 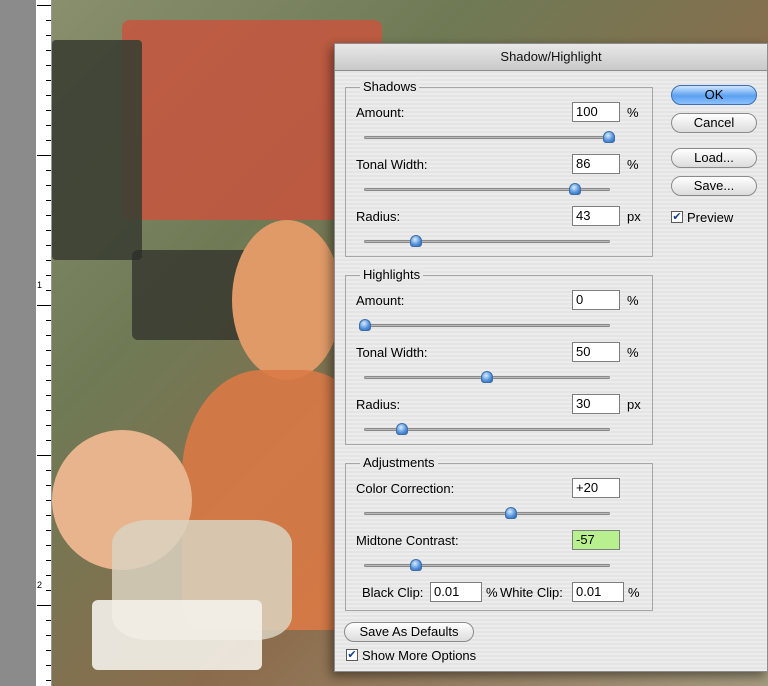 I want to click on white-clip-unit: %, so click(x=634, y=592).